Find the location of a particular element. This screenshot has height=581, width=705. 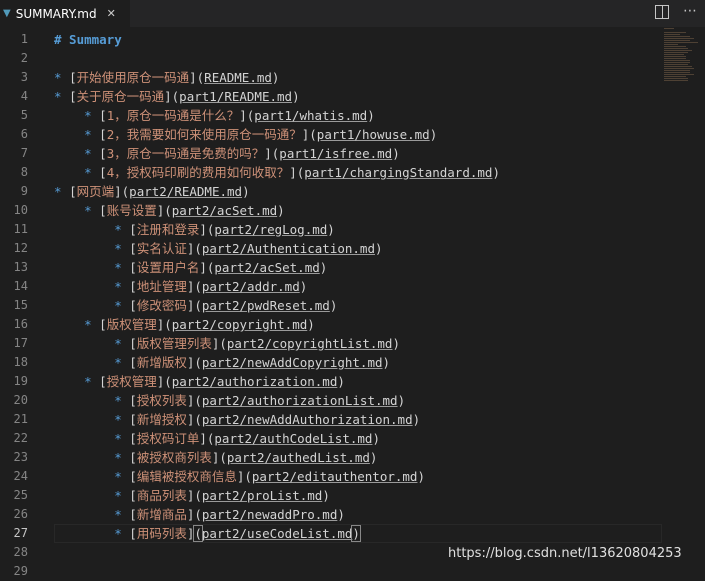

line-number: 8 is located at coordinates (24, 172).